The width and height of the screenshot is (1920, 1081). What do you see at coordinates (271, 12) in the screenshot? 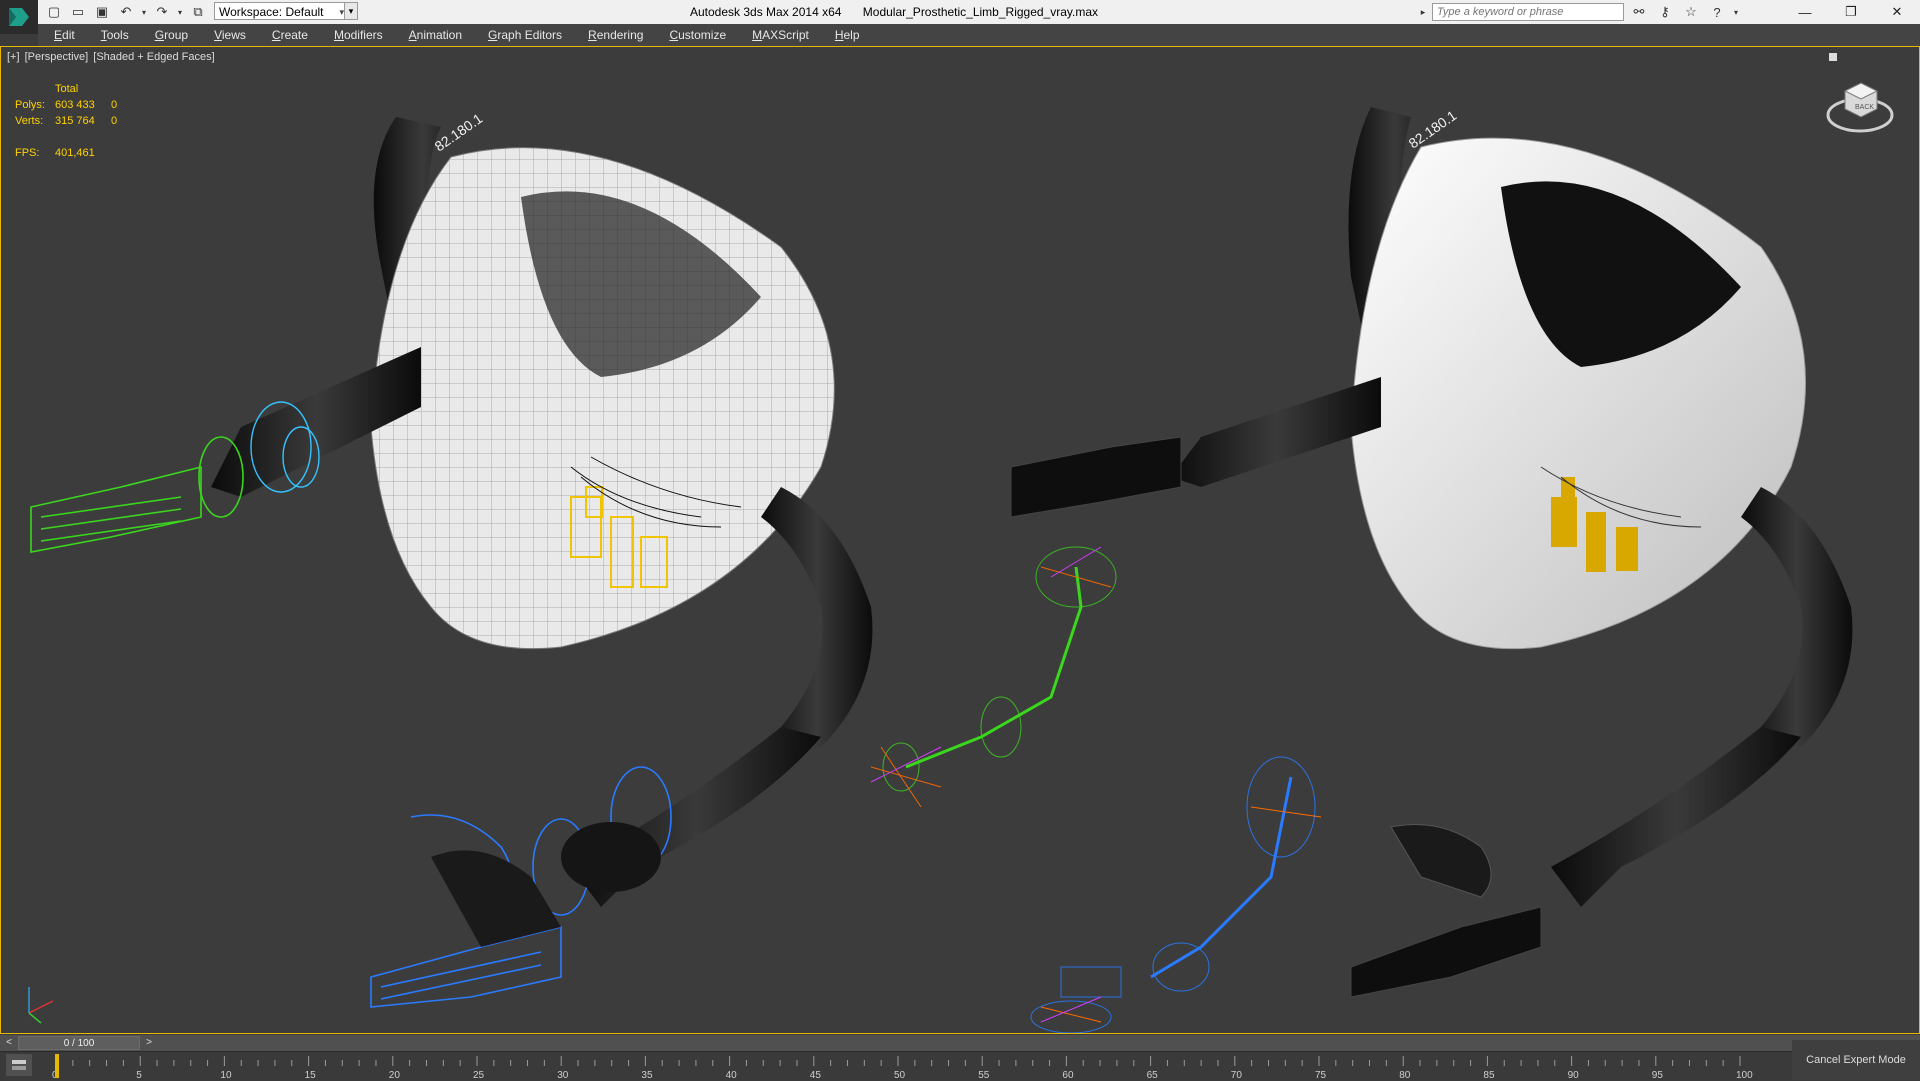
I see `workspace-label: Workspace: Default` at bounding box center [271, 12].